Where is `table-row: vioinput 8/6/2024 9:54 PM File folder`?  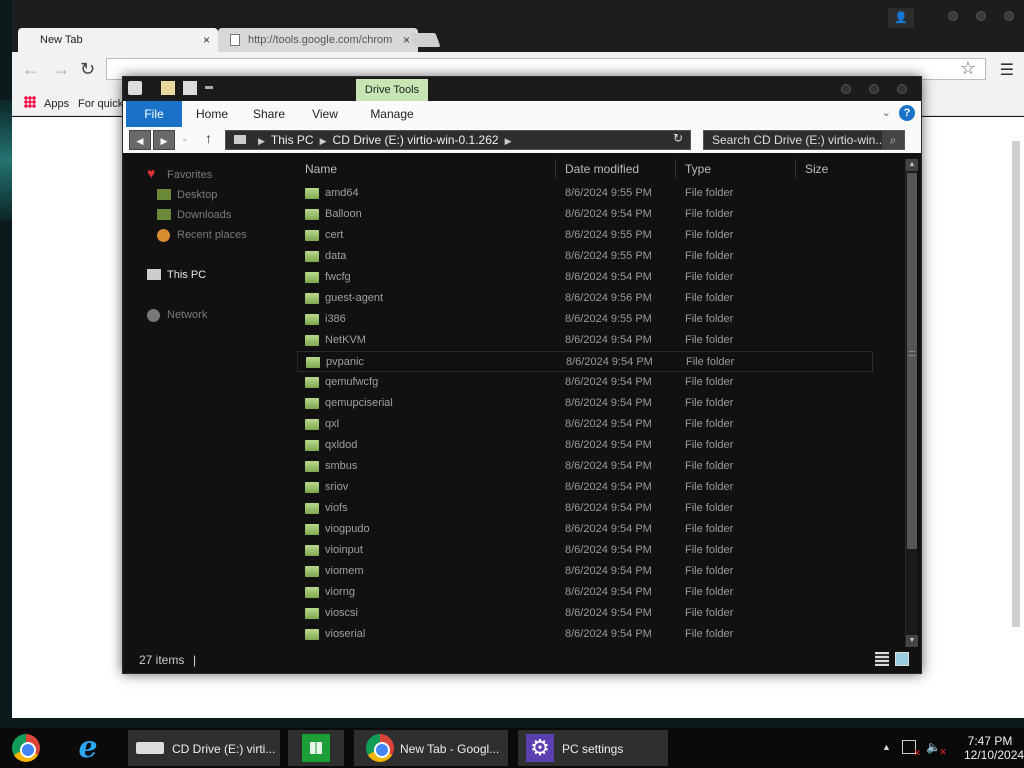
table-row: vioinput 8/6/2024 9:54 PM File folder is located at coordinates (585, 550).